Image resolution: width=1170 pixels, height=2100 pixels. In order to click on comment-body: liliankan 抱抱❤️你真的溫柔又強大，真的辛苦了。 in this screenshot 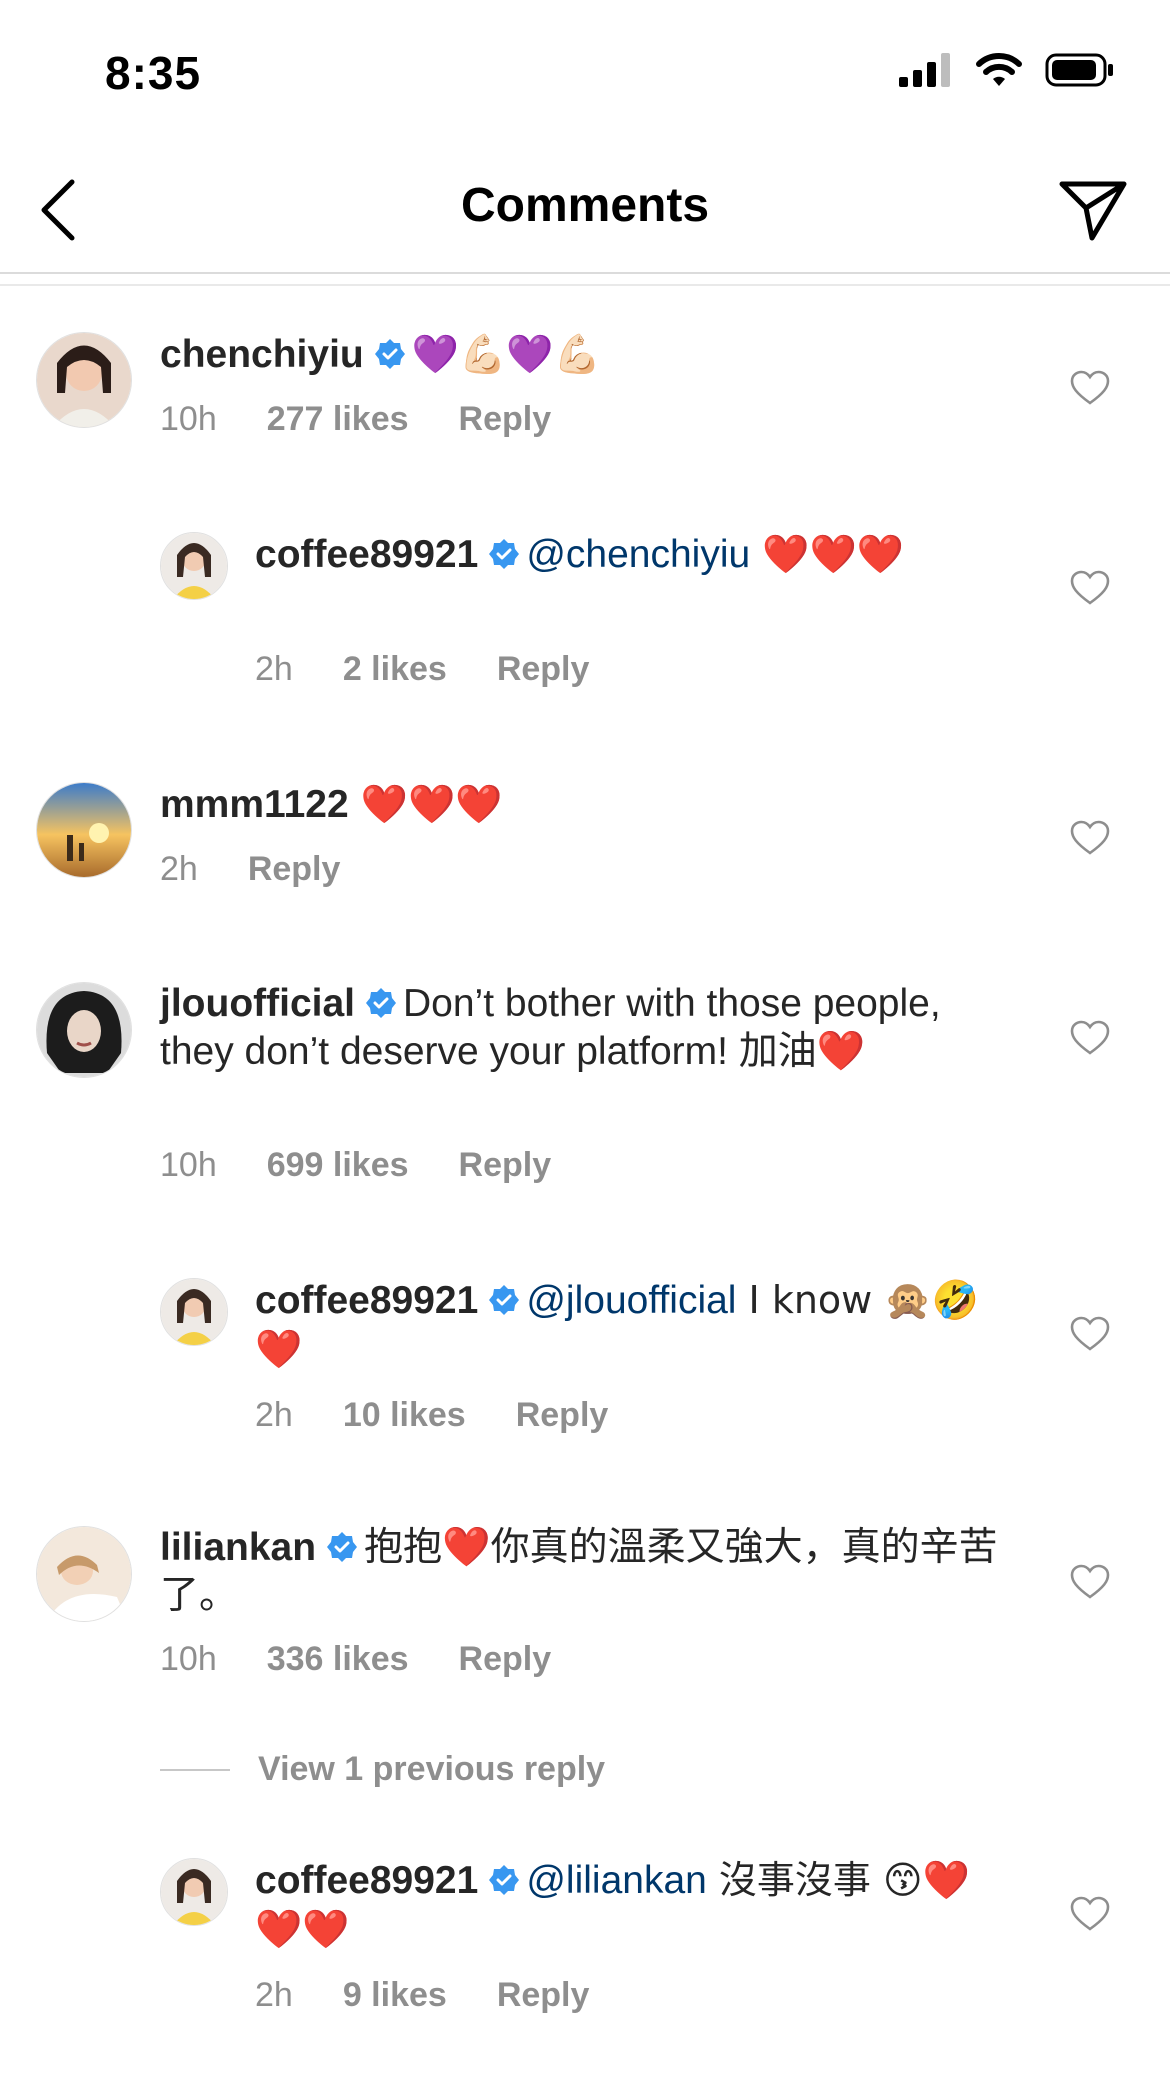, I will do `click(580, 1572)`.